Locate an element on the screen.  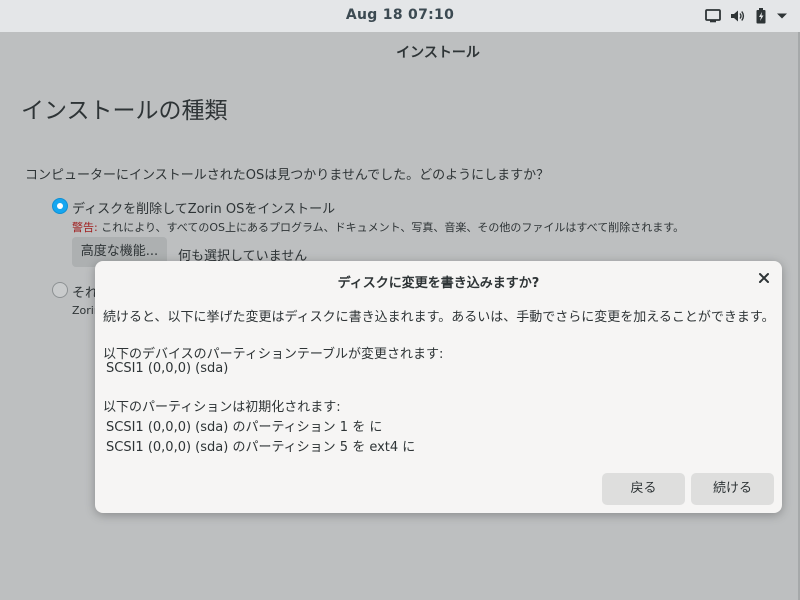
continue-button: 続ける is located at coordinates (732, 489).